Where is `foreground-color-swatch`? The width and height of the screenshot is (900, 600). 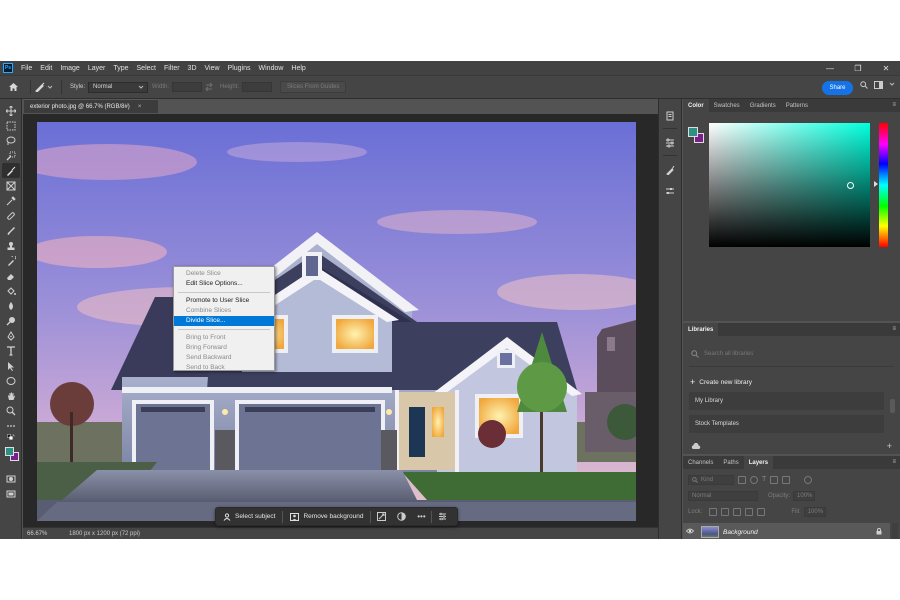
foreground-color-swatch is located at coordinates (9, 451).